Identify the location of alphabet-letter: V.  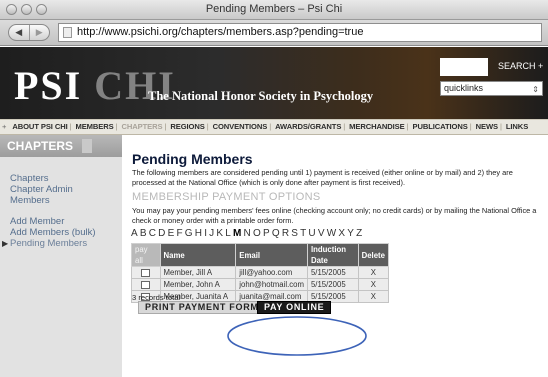
(322, 233).